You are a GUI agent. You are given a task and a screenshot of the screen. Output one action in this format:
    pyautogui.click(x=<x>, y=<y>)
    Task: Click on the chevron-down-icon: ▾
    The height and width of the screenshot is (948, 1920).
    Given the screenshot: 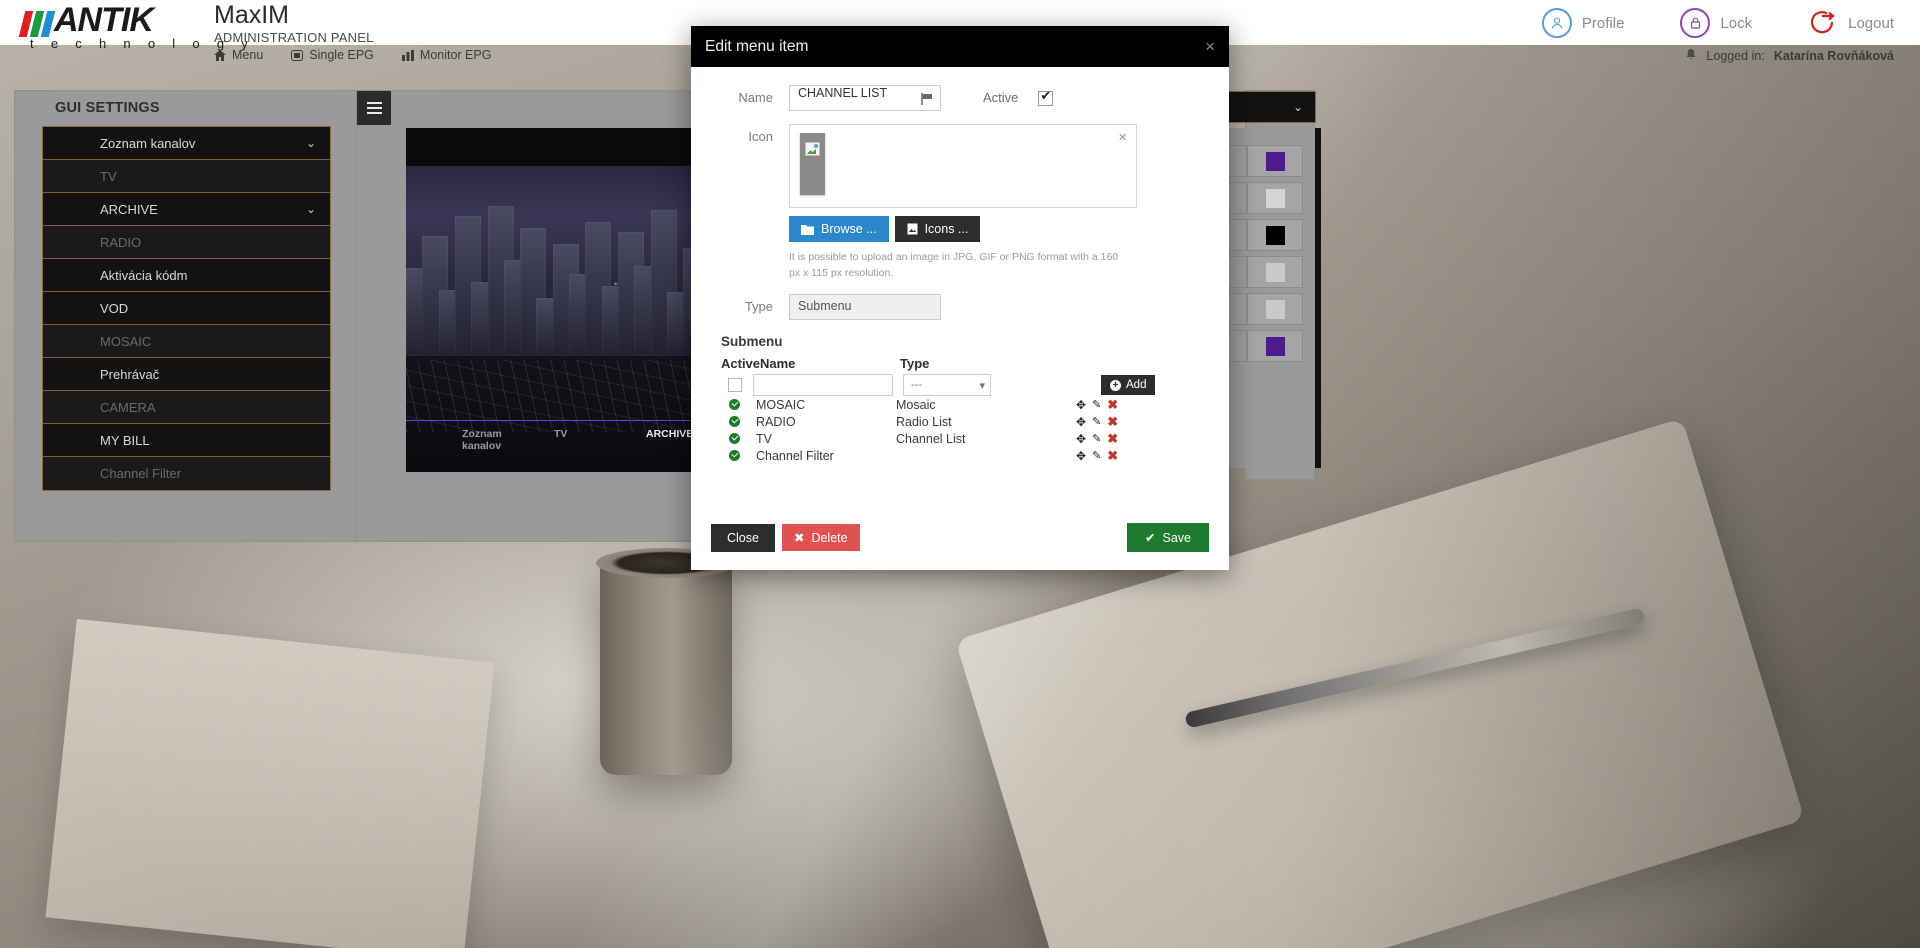 What is the action you would take?
    pyautogui.click(x=982, y=385)
    